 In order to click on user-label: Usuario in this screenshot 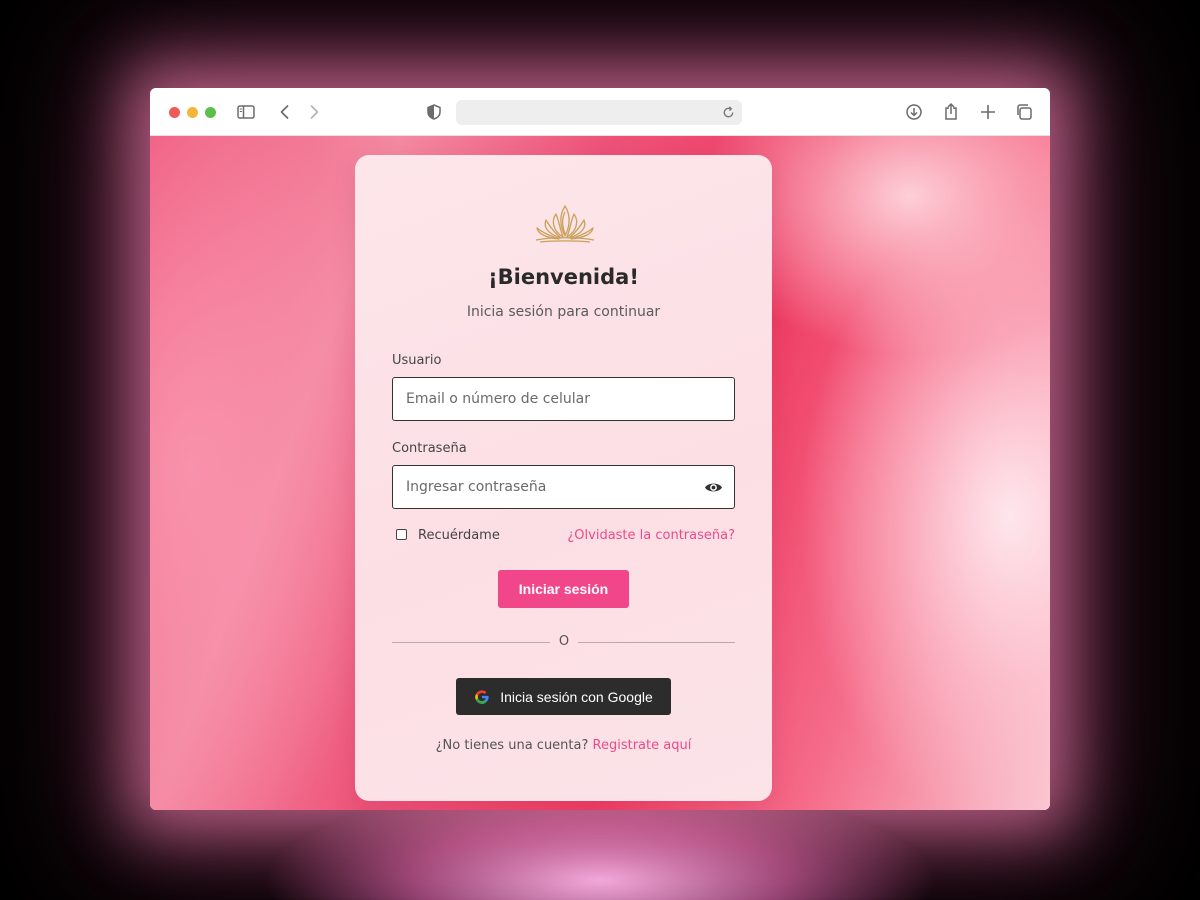, I will do `click(417, 360)`.